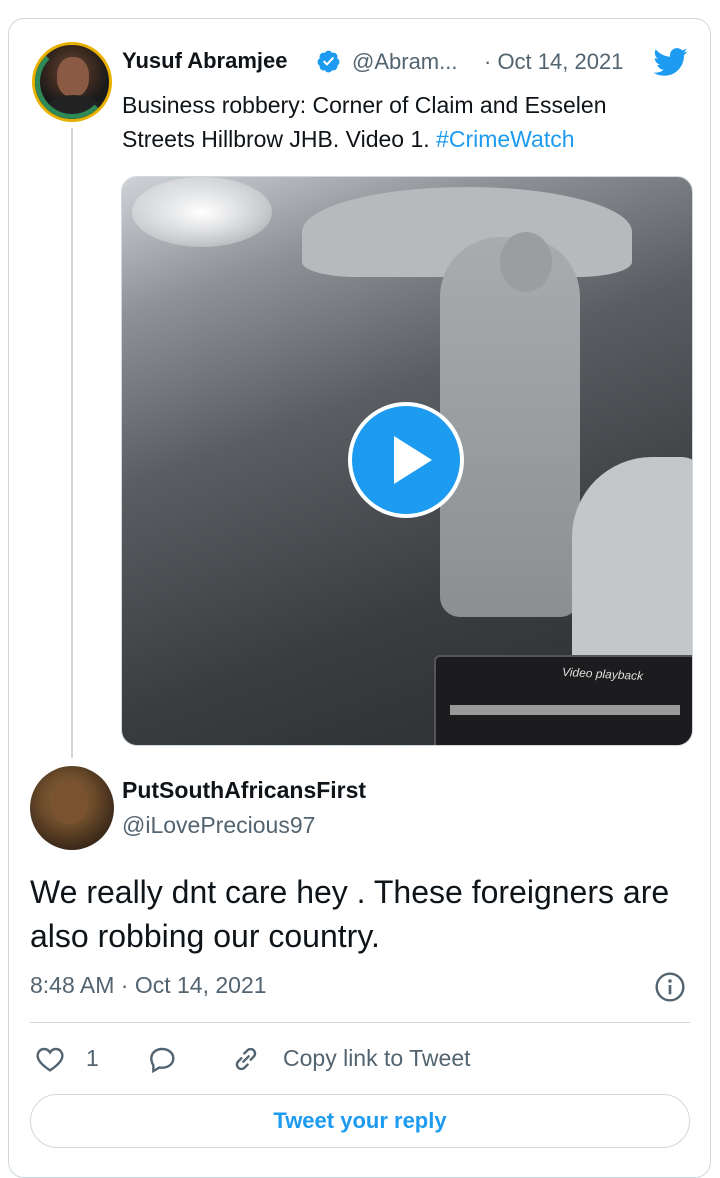 This screenshot has height=1178, width=720. What do you see at coordinates (246, 1059) in the screenshot?
I see `link-icon` at bounding box center [246, 1059].